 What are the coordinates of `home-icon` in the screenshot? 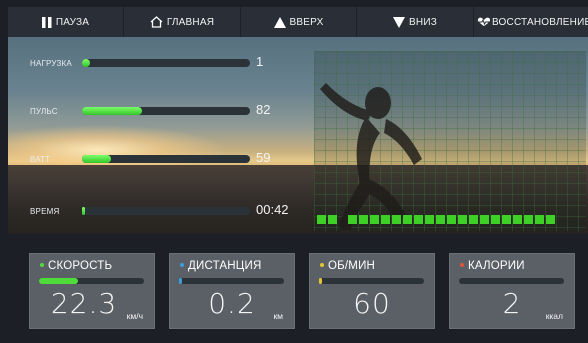 It's located at (156, 22).